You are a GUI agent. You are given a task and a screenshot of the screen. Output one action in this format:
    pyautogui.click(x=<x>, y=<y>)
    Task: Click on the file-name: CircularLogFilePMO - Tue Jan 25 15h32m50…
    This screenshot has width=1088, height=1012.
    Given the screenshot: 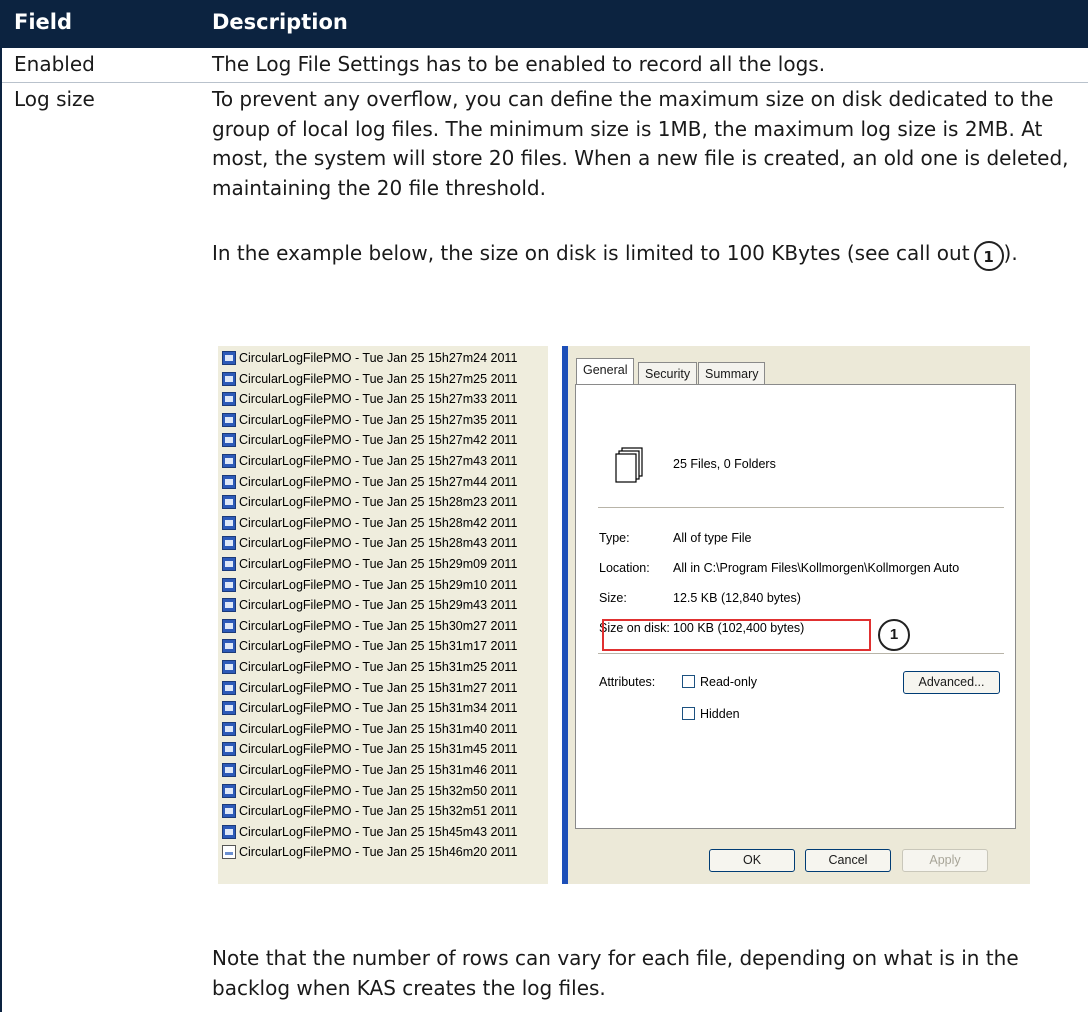 What is the action you would take?
    pyautogui.click(x=378, y=790)
    